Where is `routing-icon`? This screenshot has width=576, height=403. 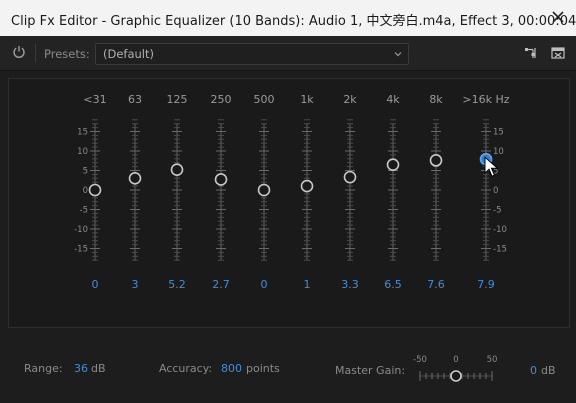
routing-icon is located at coordinates (531, 53).